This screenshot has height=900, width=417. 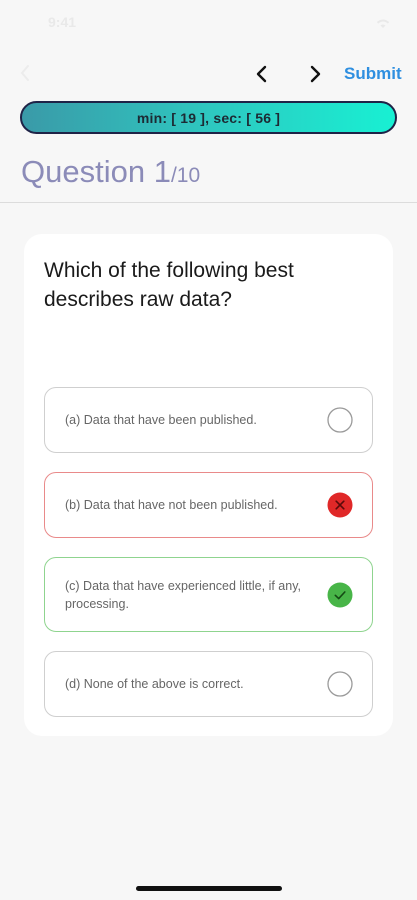 I want to click on timer-progress-bar: min: [ 19 ], sec: [ 56 ], so click(x=208, y=117).